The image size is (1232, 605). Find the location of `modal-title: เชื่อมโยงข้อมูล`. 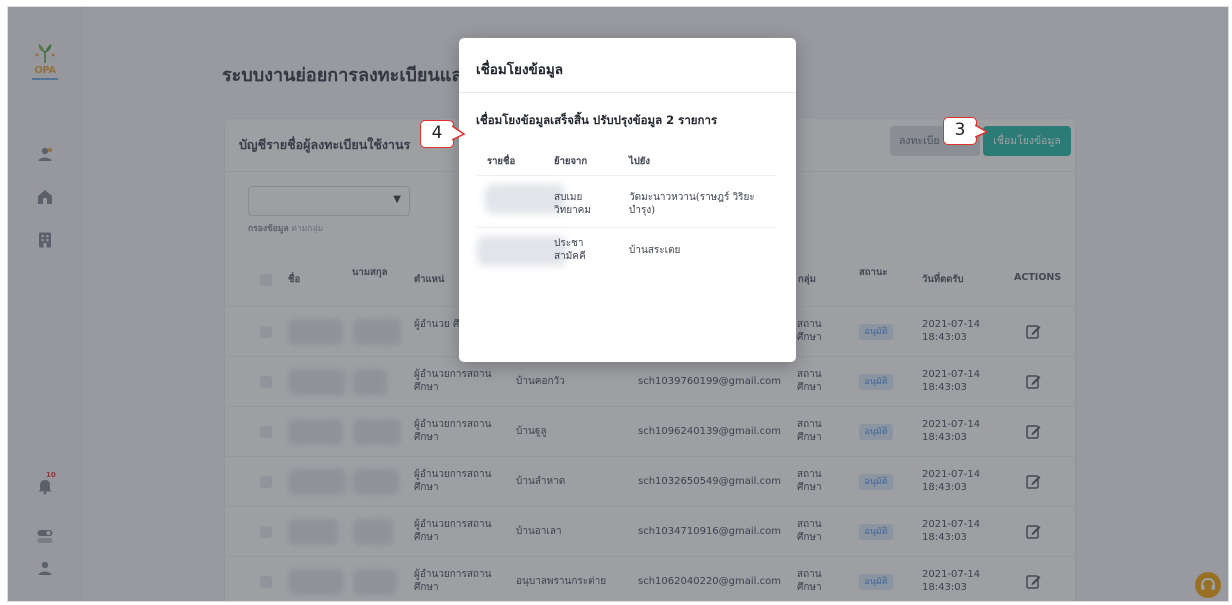

modal-title: เชื่อมโยงข้อมูล is located at coordinates (520, 70).